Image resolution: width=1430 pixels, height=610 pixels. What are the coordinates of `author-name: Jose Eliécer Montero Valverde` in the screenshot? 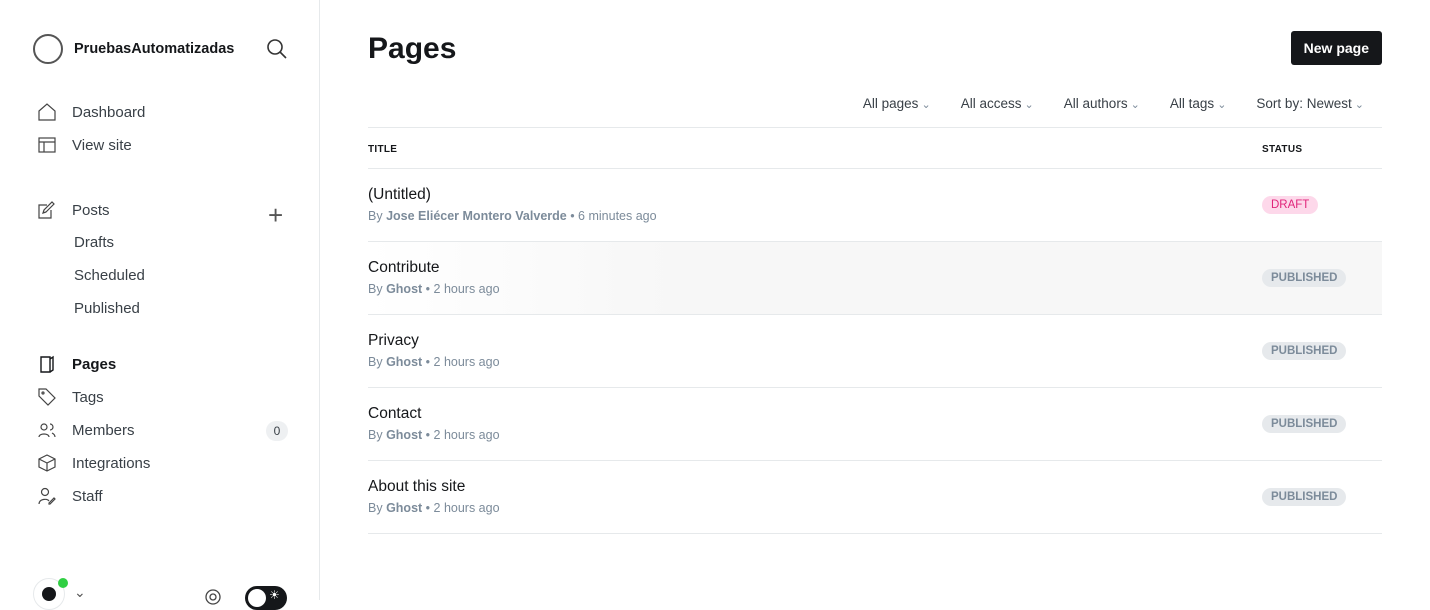 It's located at (476, 216).